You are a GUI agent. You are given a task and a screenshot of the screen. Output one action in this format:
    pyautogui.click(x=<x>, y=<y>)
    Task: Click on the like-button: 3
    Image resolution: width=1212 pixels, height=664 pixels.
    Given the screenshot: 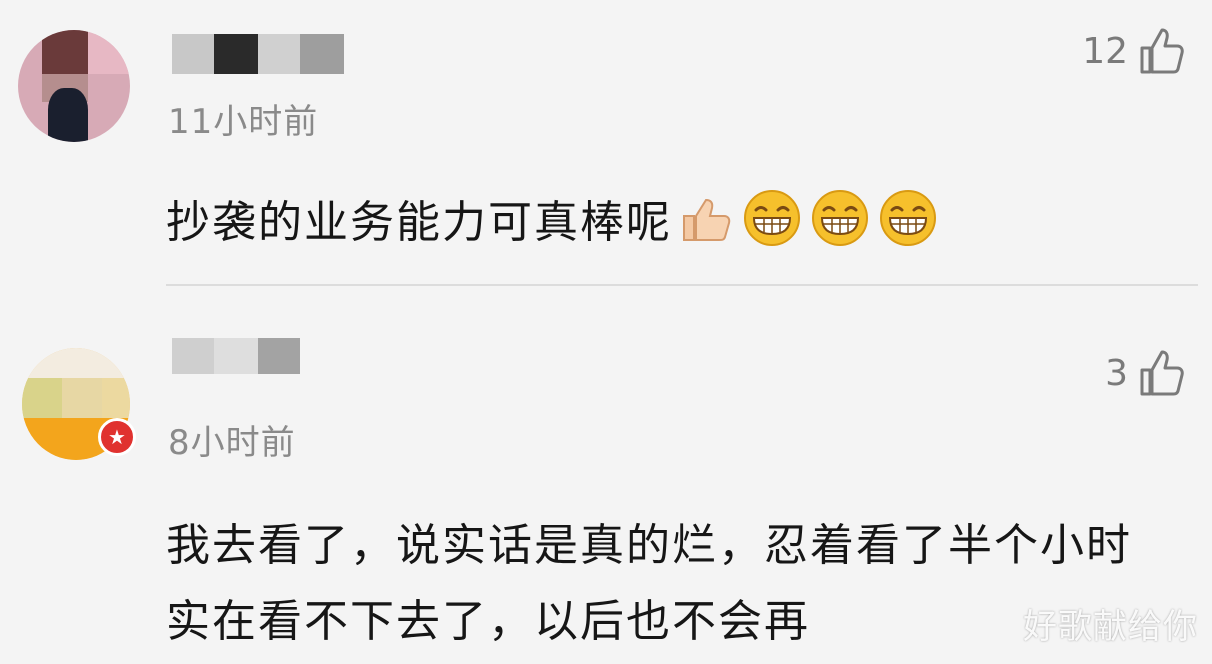 What is the action you would take?
    pyautogui.click(x=1144, y=373)
    